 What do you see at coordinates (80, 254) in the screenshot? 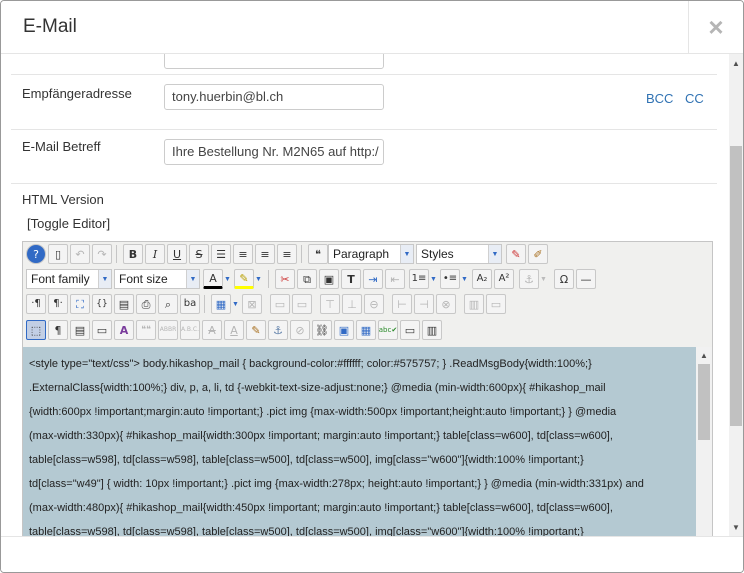
I see `undo-icon: ↶` at bounding box center [80, 254].